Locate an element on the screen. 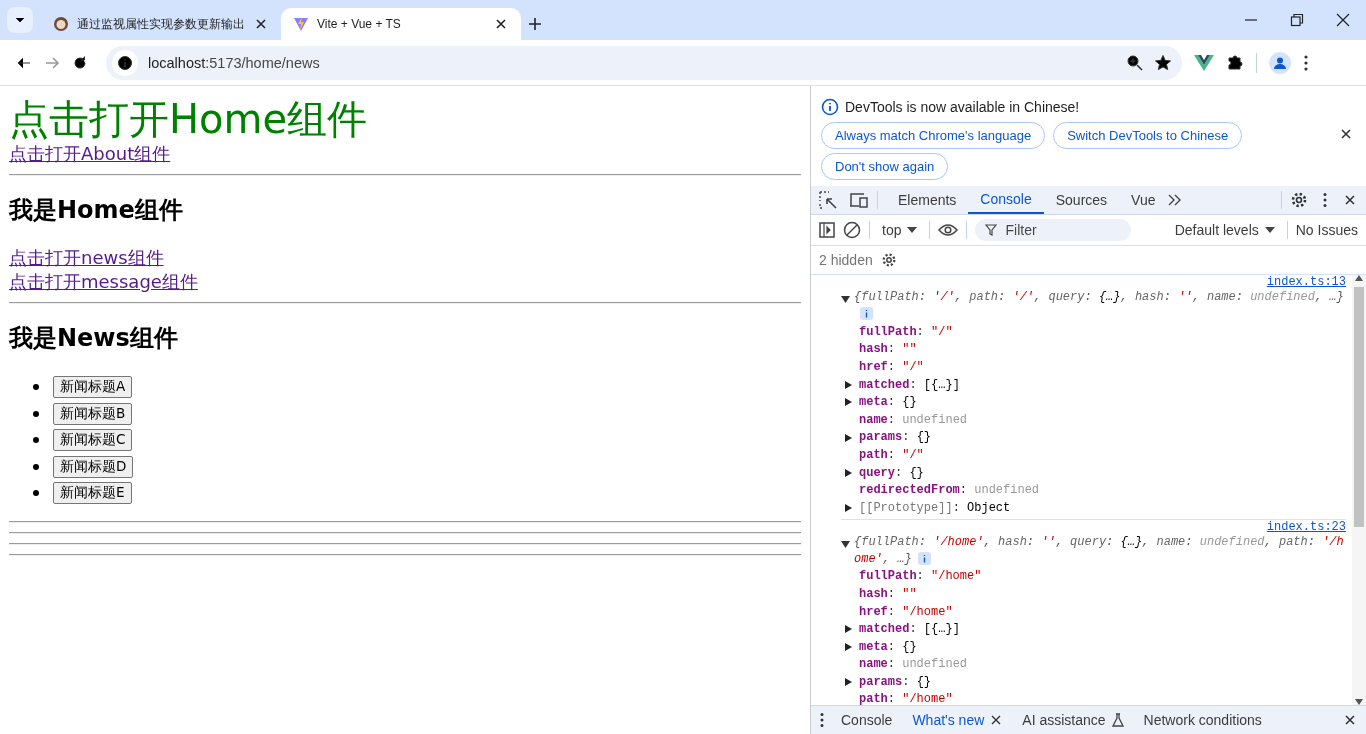  news-button: 新闻标题E is located at coordinates (92, 493).